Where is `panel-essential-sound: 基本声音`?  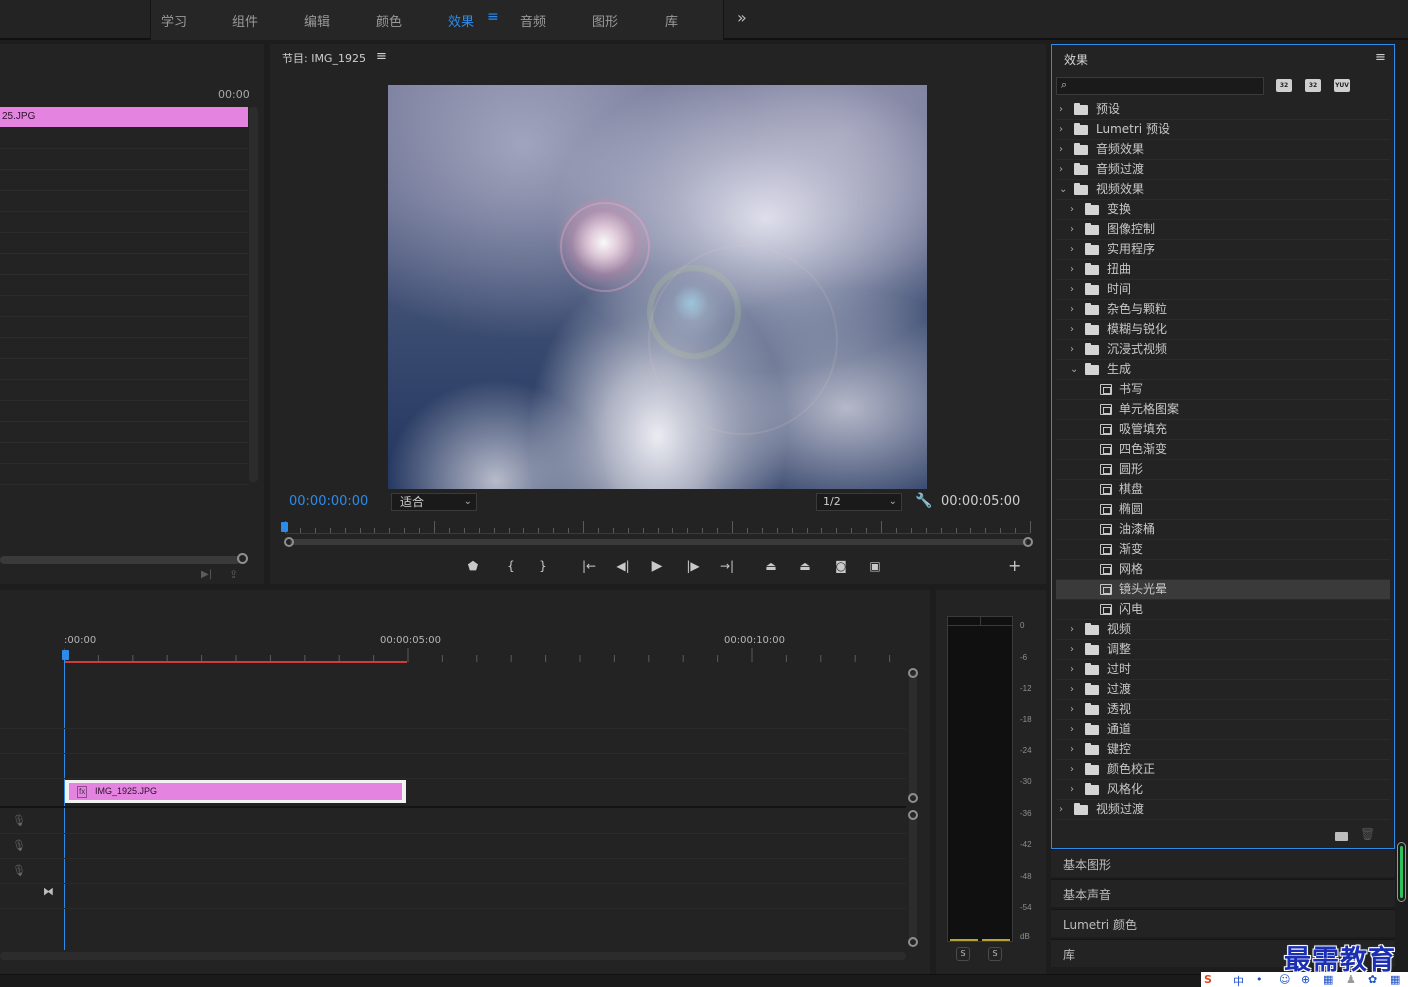 panel-essential-sound: 基本声音 is located at coordinates (1223, 893).